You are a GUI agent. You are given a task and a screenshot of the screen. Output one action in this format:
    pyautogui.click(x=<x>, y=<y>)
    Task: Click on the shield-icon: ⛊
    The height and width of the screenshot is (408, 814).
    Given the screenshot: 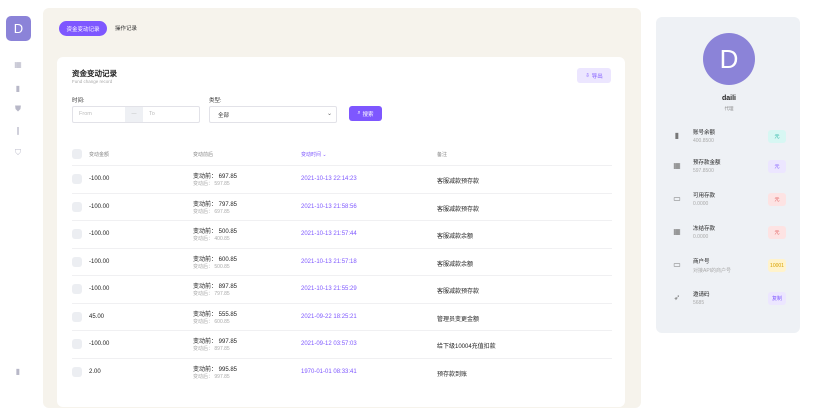 What is the action you would take?
    pyautogui.click(x=18, y=109)
    